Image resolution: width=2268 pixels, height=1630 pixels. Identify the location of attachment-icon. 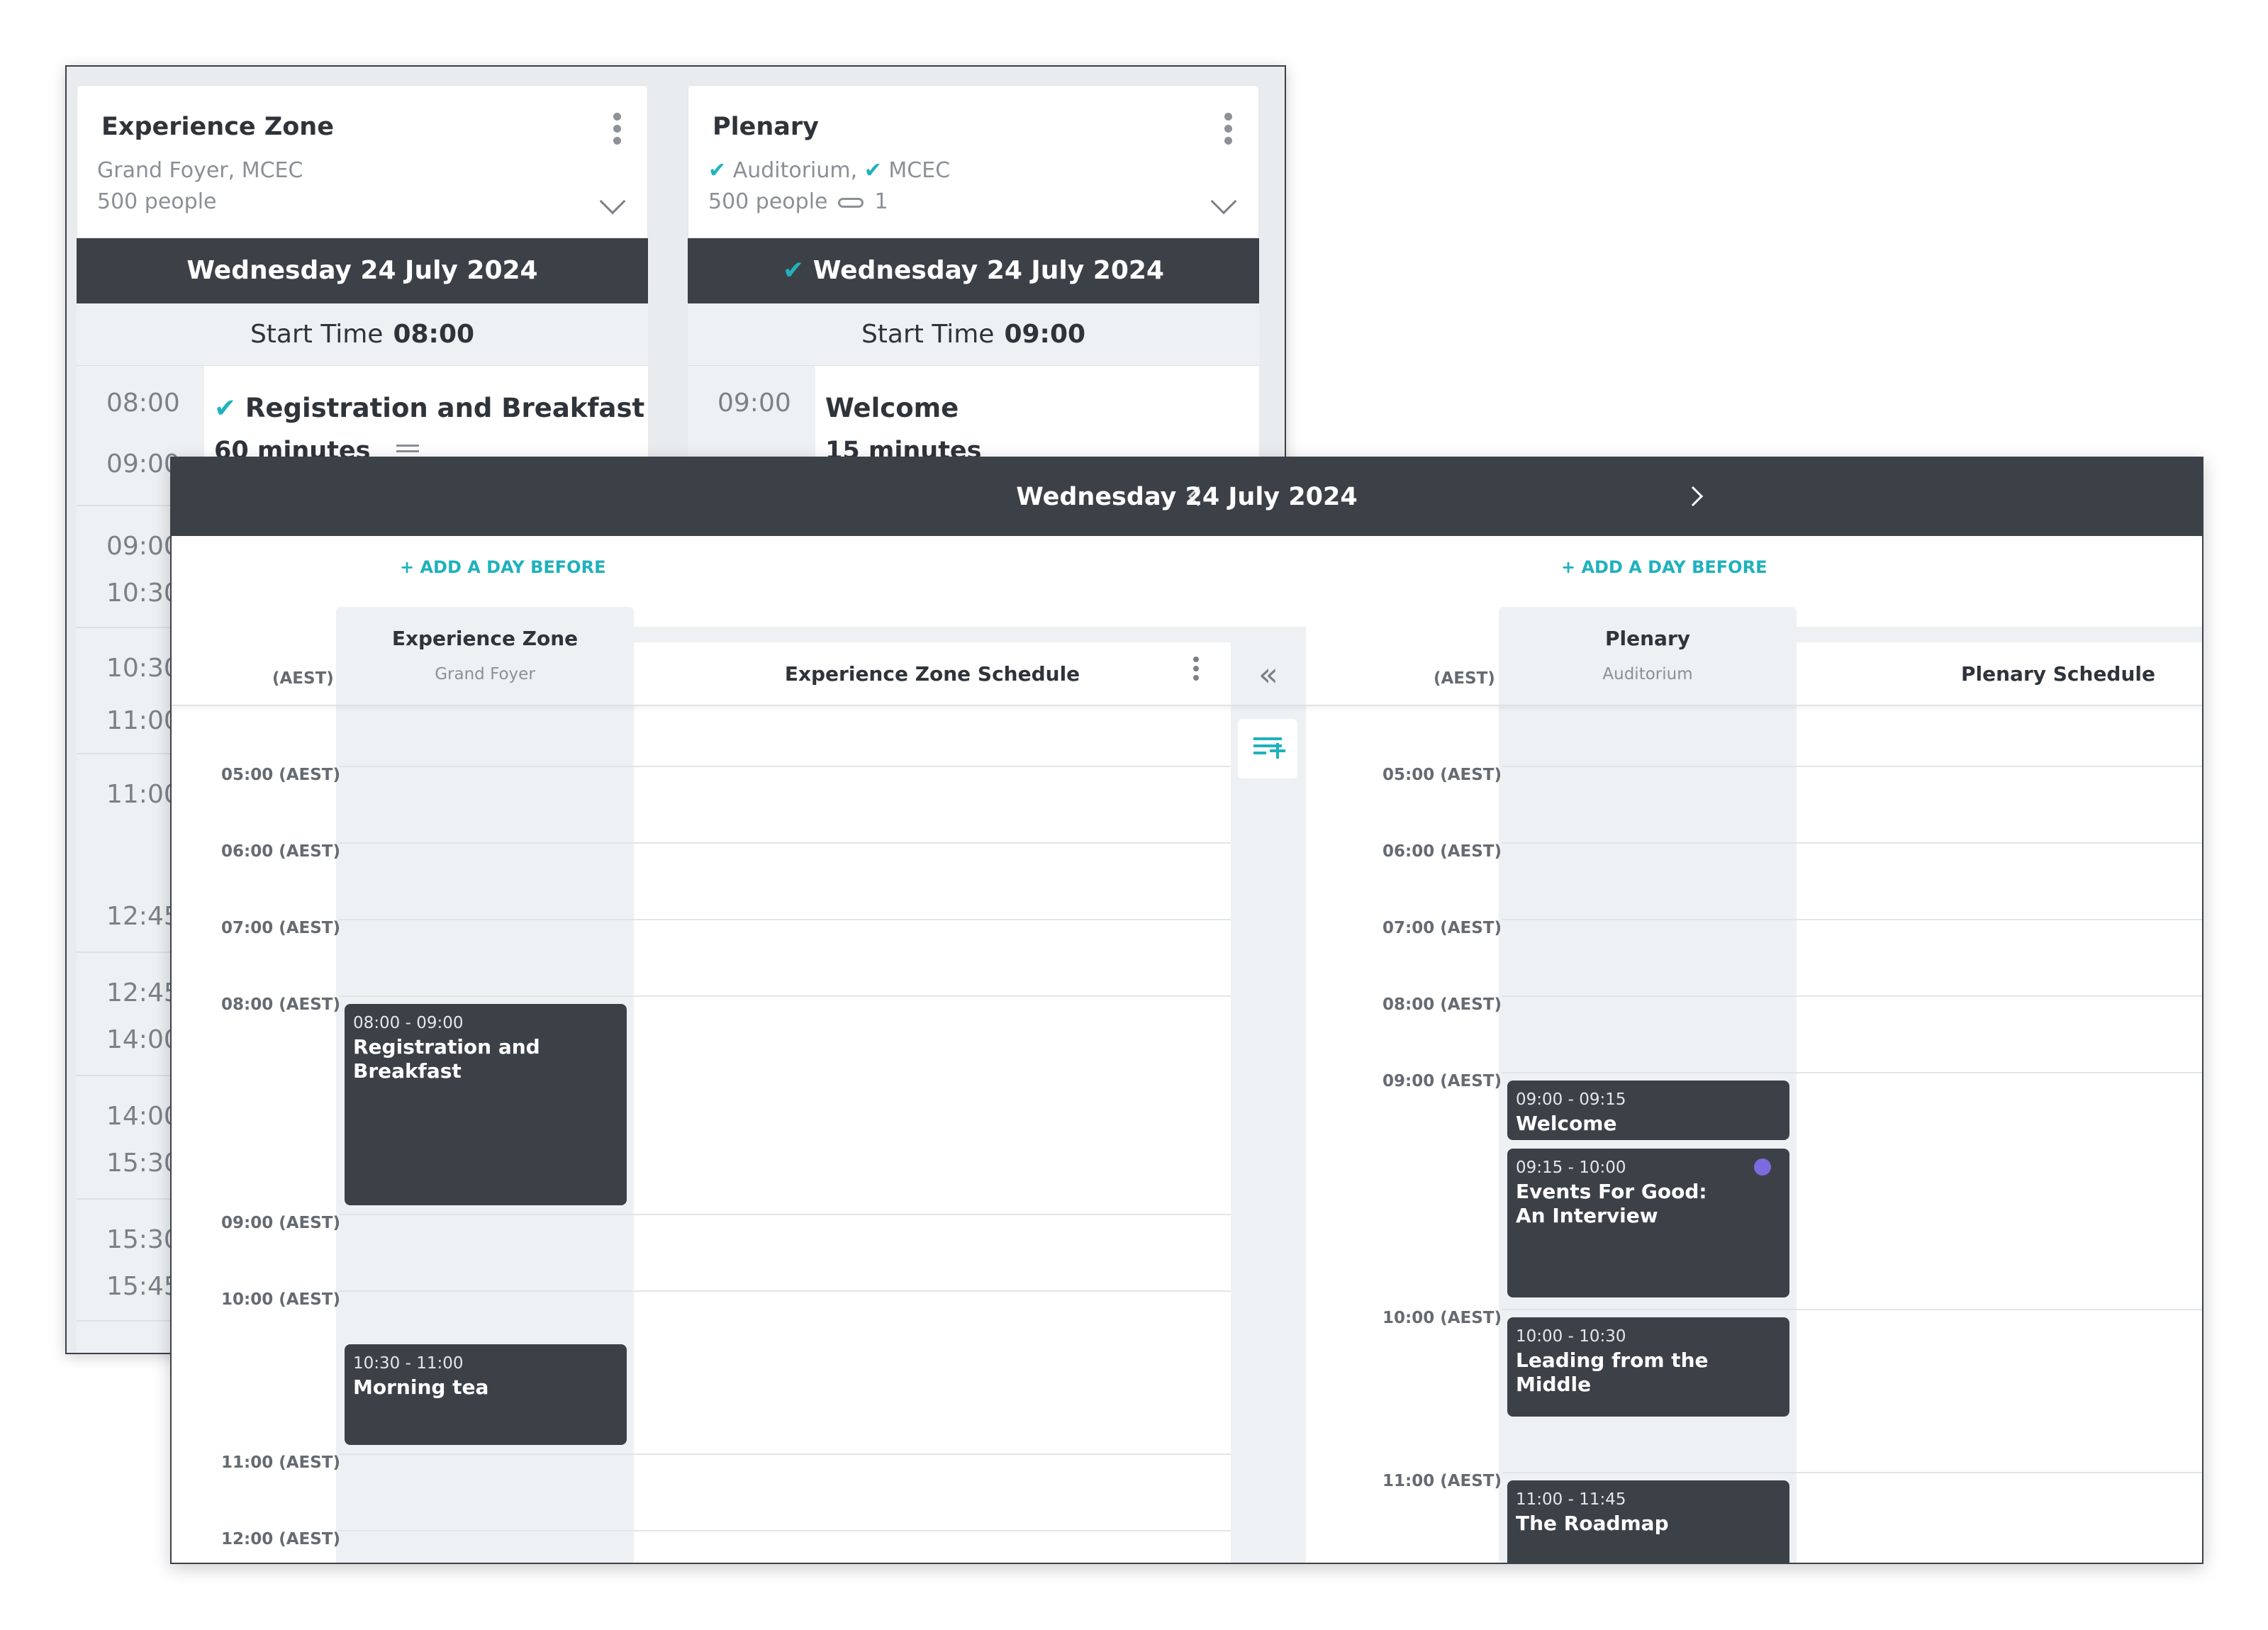
(850, 202).